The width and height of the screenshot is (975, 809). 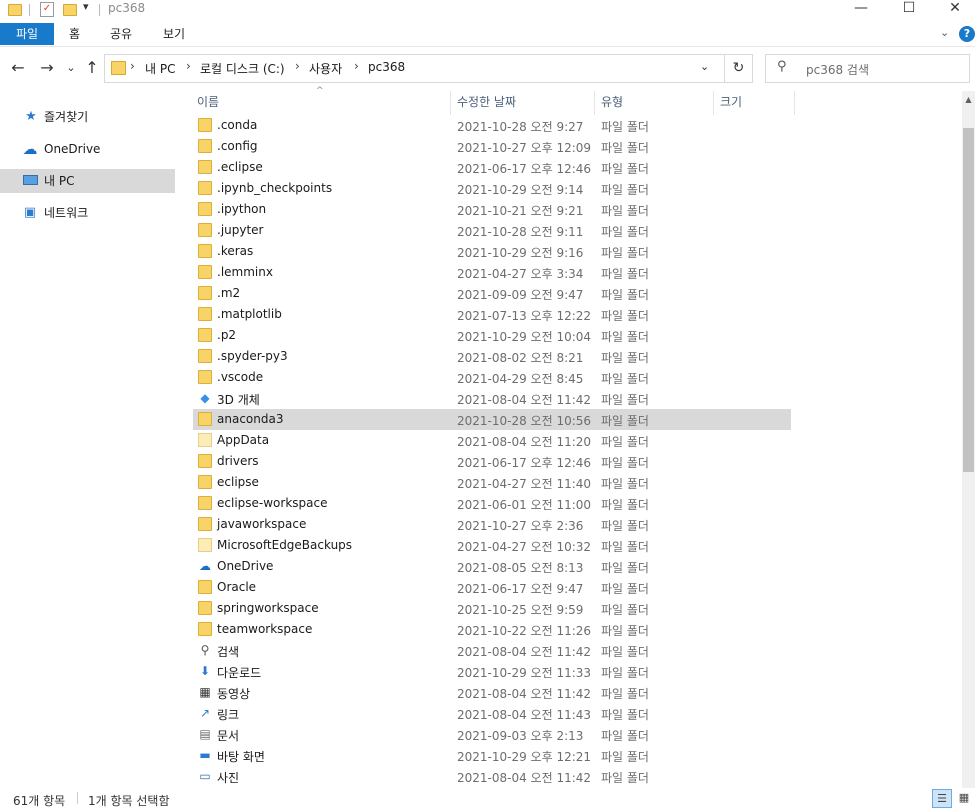 What do you see at coordinates (205, 440) in the screenshot?
I see `hidden-folder-icon` at bounding box center [205, 440].